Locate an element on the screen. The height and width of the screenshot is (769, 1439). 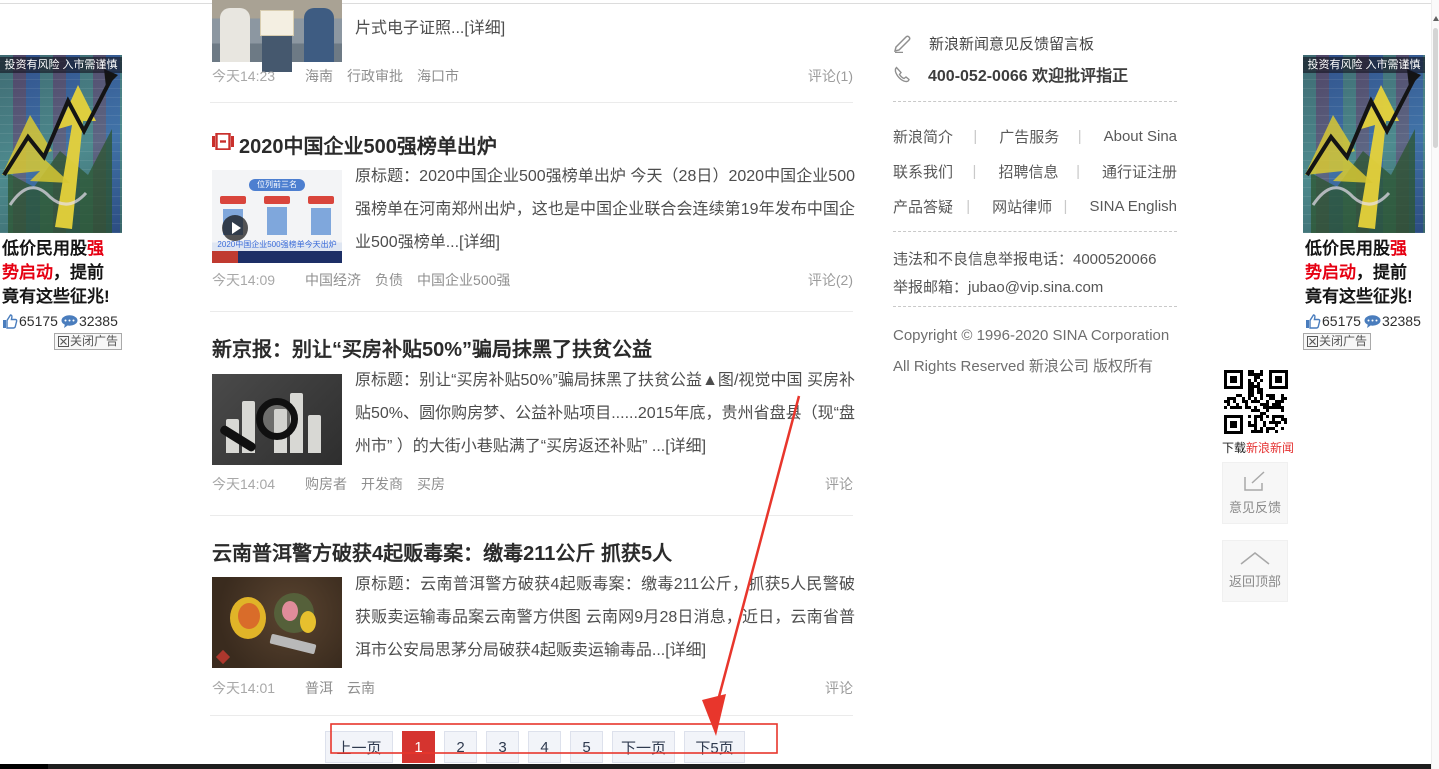
back-to-top-button: 返回顶部 is located at coordinates (1255, 571).